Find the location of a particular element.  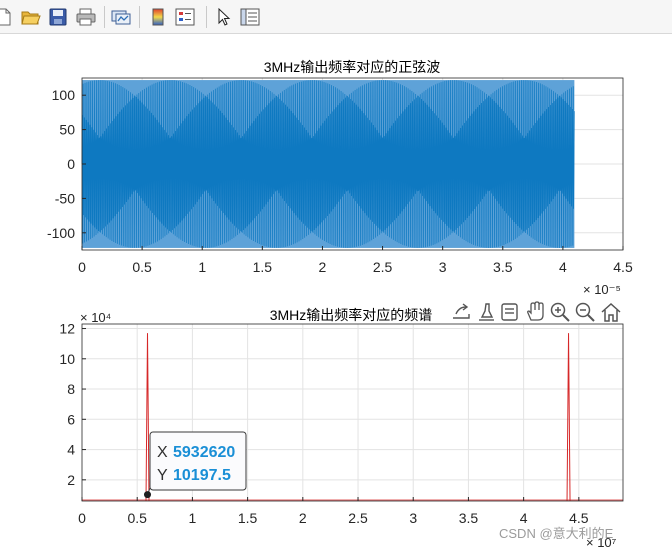

axes-toolbar is located at coordinates (537, 311).